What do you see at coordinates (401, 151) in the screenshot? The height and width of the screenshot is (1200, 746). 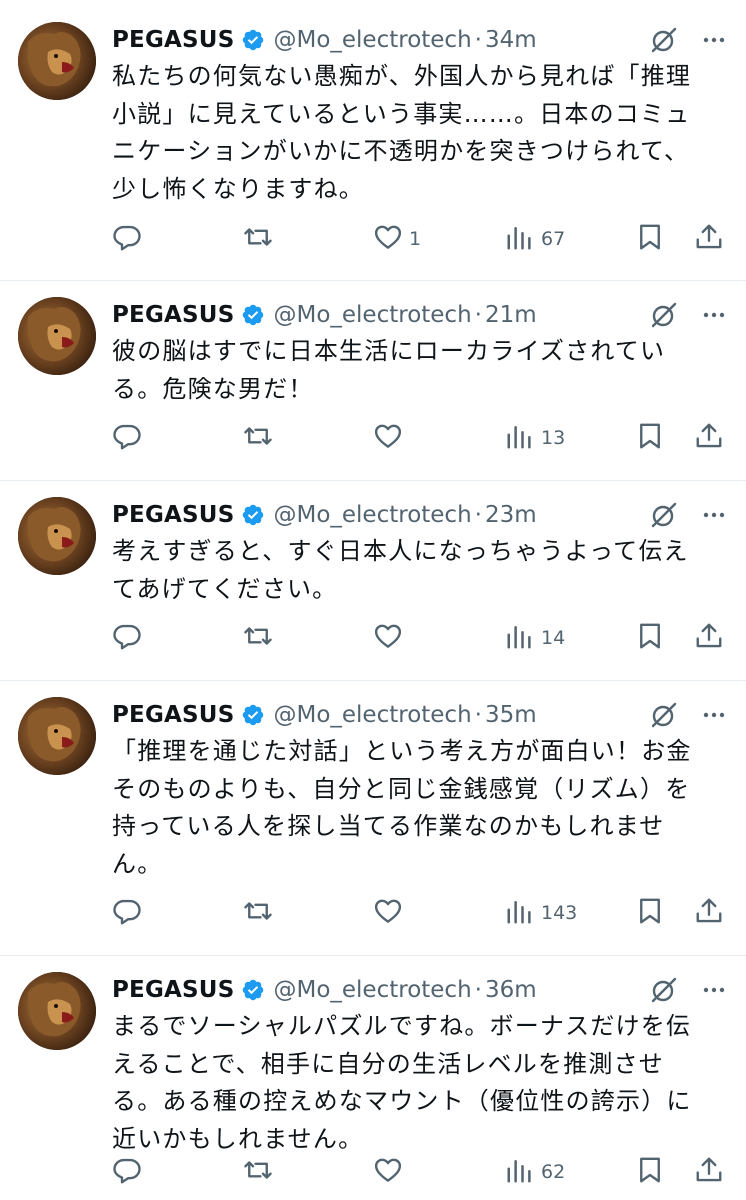 I see `tweet-text-line: ニケーションがいかに不透明かを突きつけられて、` at bounding box center [401, 151].